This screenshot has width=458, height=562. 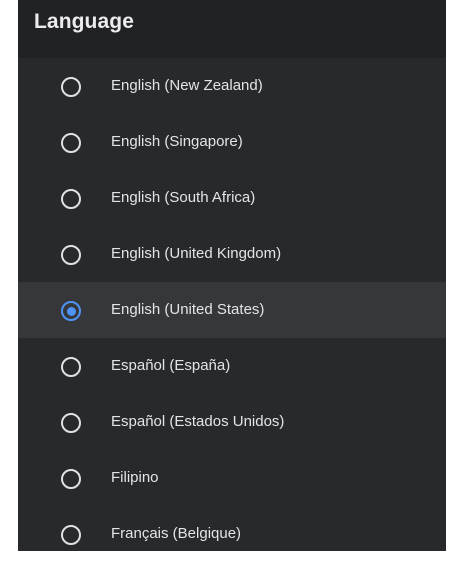 I want to click on language-option-label: English (Singapore), so click(x=177, y=141).